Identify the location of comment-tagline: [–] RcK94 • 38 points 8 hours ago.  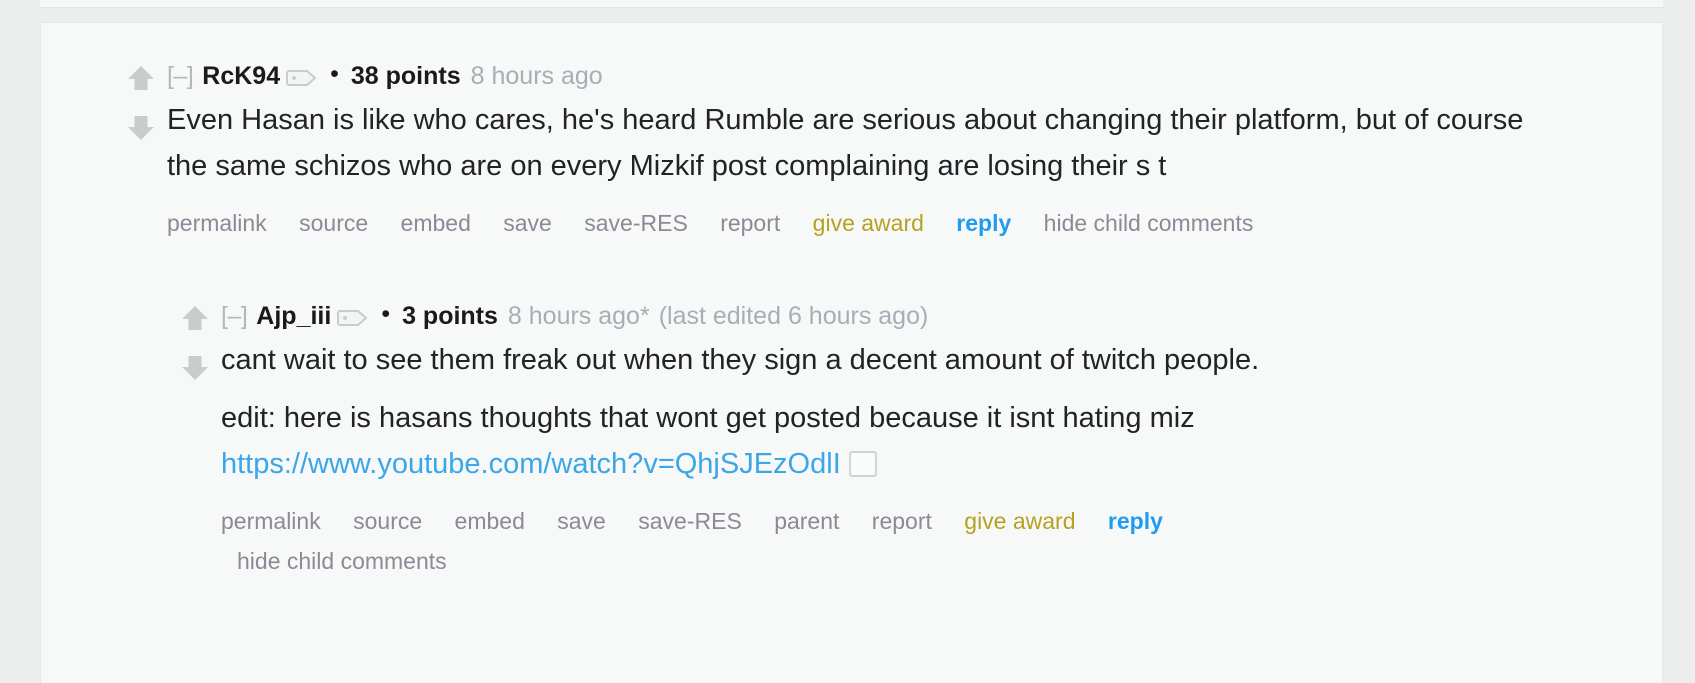
(914, 76).